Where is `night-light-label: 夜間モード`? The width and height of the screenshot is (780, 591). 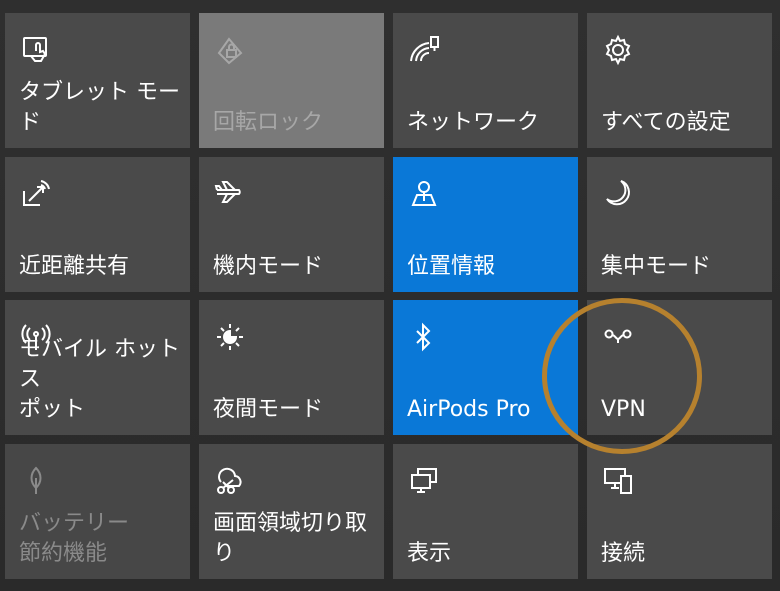 night-light-label: 夜間モード is located at coordinates (268, 409).